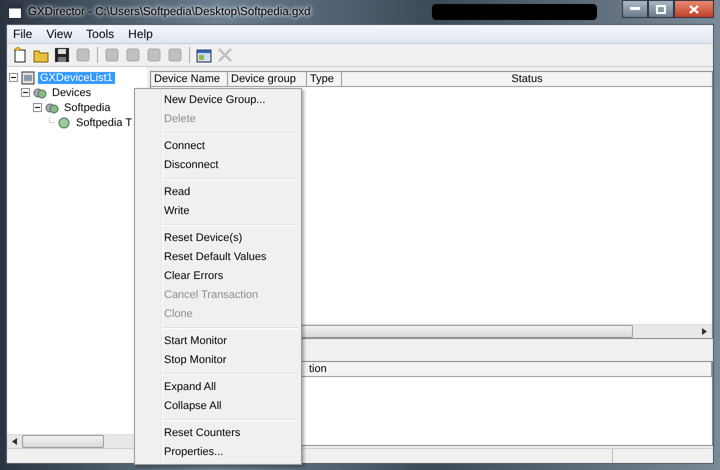 This screenshot has width=720, height=470. I want to click on toolbar-button, so click(62, 55).